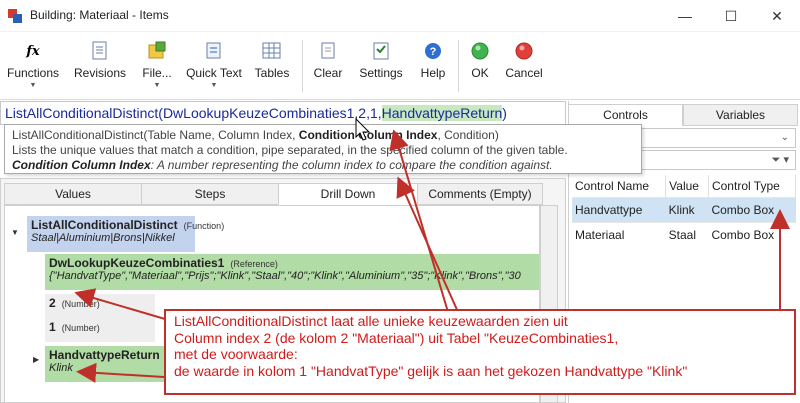 This screenshot has height=403, width=800. What do you see at coordinates (210, 194) in the screenshot?
I see `tab-steps: Steps` at bounding box center [210, 194].